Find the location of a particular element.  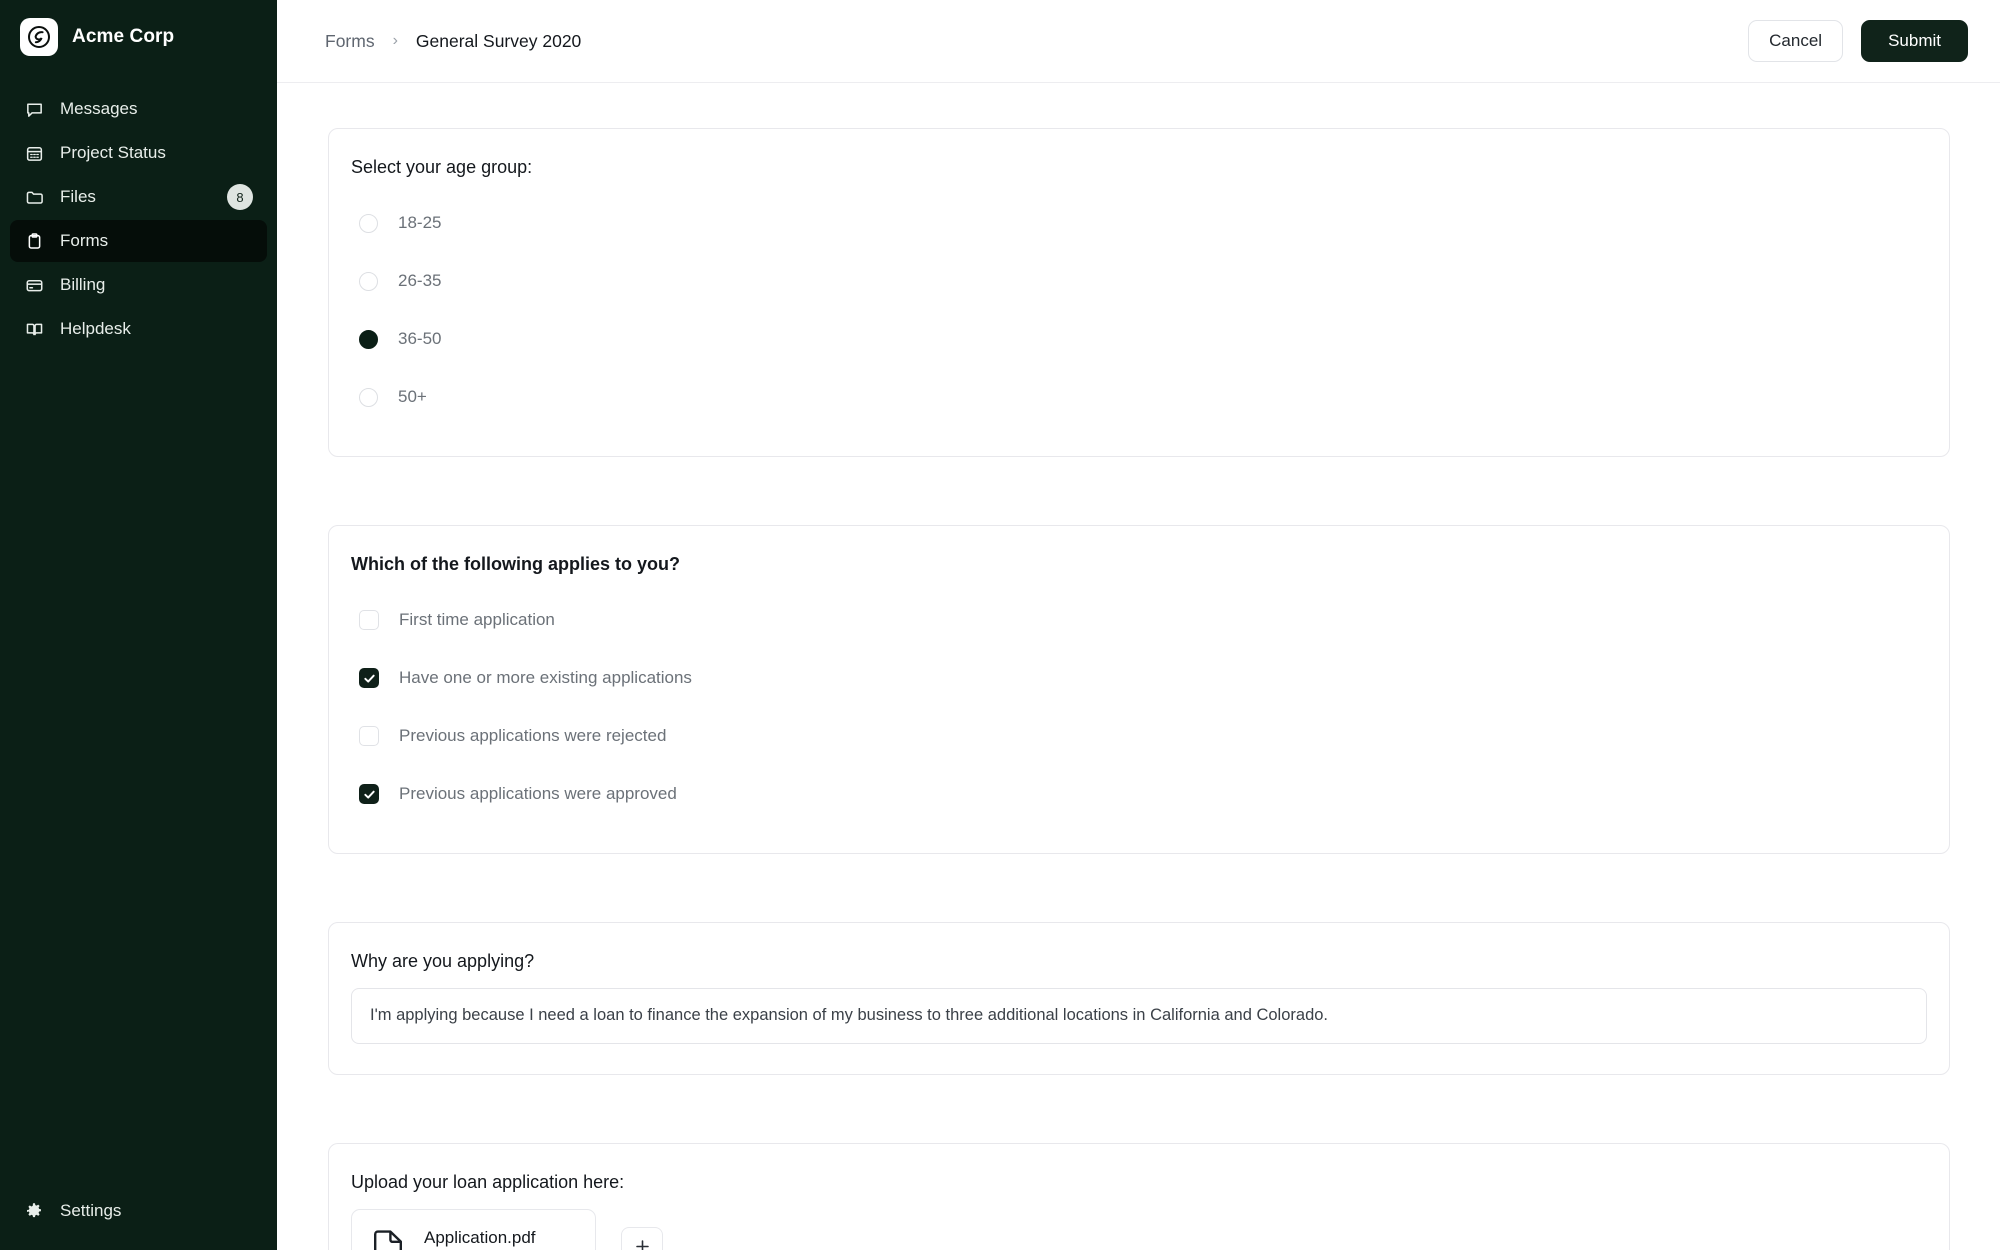

uploaded-file-chip: PDF Application.pdf 384 KB is located at coordinates (473, 1229).